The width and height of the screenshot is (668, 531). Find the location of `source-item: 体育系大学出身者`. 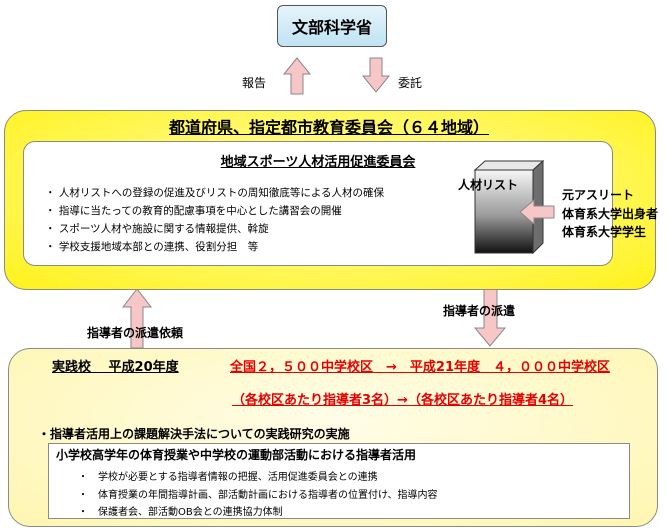

source-item: 体育系大学出身者 is located at coordinates (610, 214).